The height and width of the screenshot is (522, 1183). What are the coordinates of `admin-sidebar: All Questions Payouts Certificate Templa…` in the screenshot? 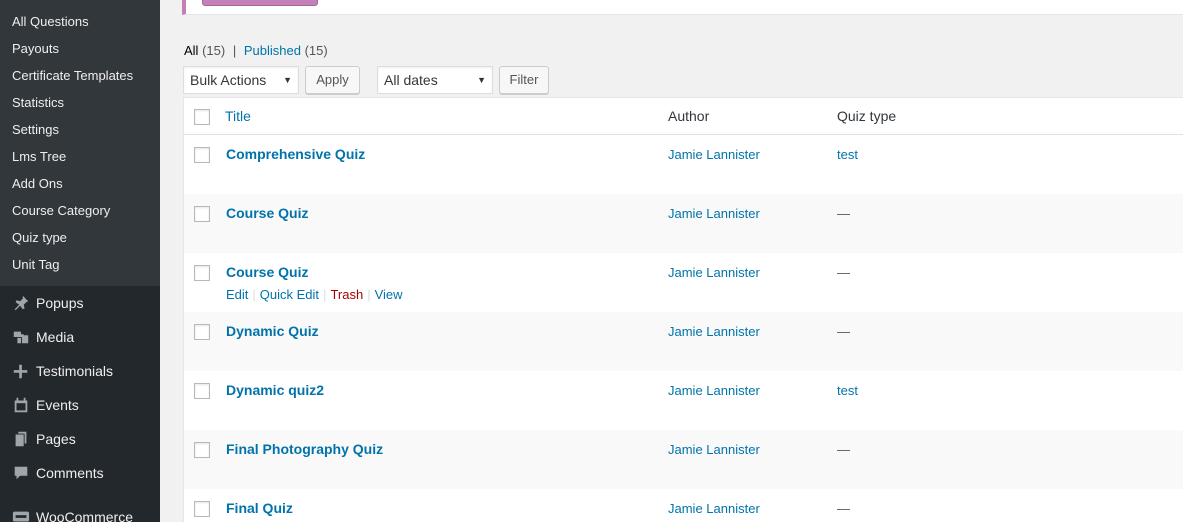 It's located at (80, 261).